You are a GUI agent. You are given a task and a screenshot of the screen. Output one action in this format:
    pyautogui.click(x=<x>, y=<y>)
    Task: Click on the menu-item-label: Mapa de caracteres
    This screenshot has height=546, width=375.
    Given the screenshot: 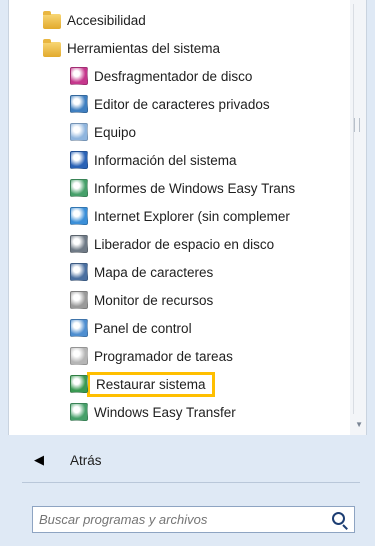 What is the action you would take?
    pyautogui.click(x=154, y=272)
    